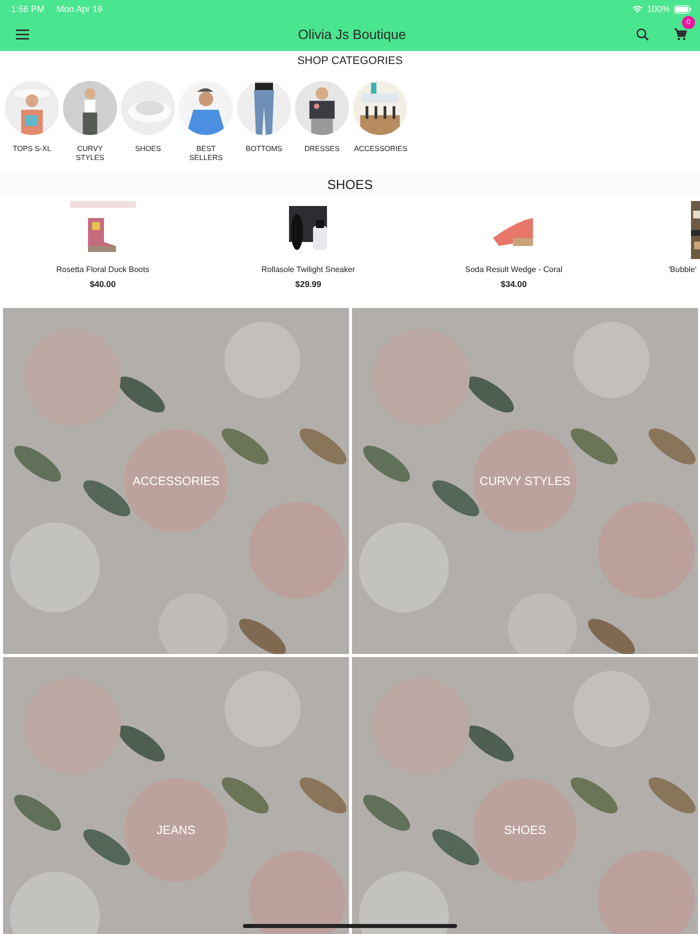 This screenshot has height=934, width=700. What do you see at coordinates (682, 269) in the screenshot?
I see `product-name: 'Bubble'` at bounding box center [682, 269].